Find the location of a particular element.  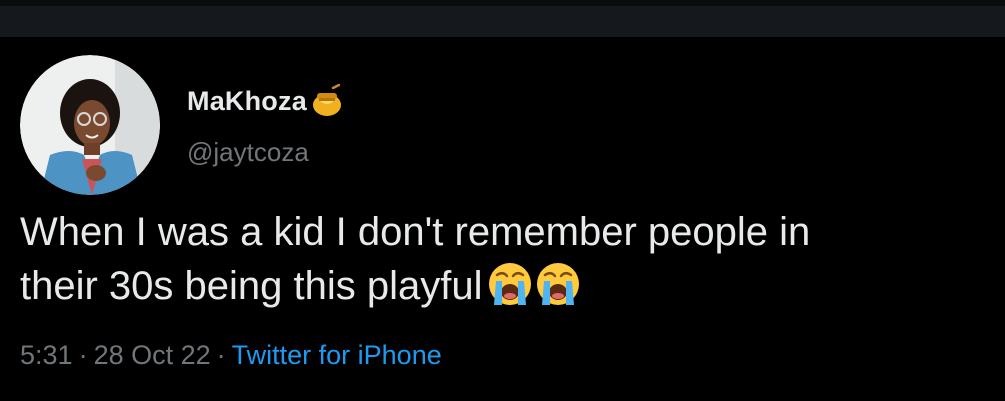

top-bar-edge is located at coordinates (502, 3).